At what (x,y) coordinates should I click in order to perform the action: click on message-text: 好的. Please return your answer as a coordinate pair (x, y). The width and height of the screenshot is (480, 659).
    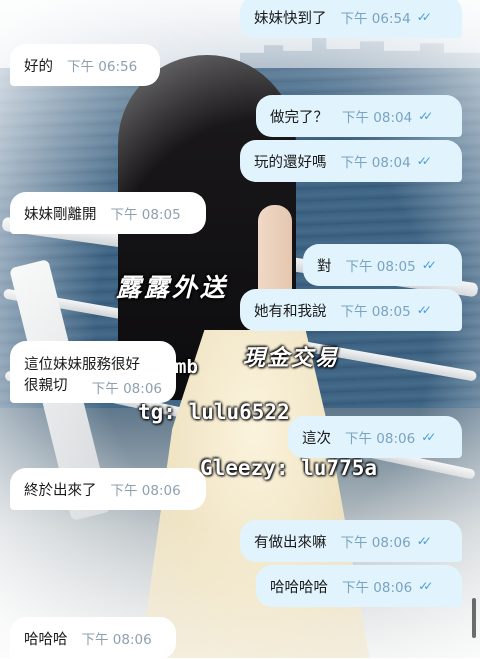
    Looking at the image, I should click on (38, 66).